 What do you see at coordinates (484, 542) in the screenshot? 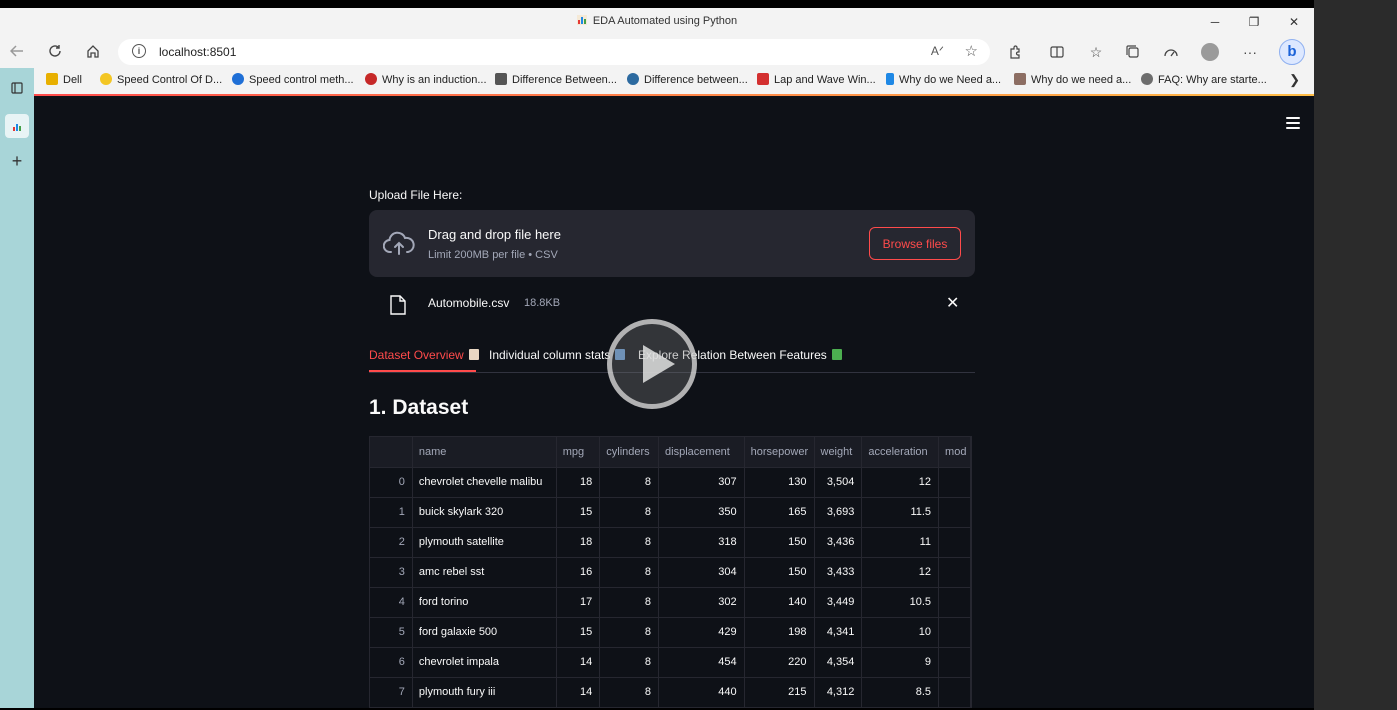
I see `table-cell: plymouth satellite` at bounding box center [484, 542].